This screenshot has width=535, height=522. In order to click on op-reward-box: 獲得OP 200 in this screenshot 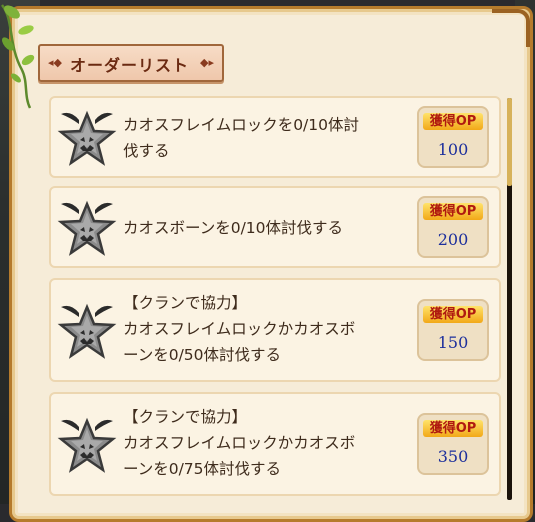, I will do `click(453, 227)`.